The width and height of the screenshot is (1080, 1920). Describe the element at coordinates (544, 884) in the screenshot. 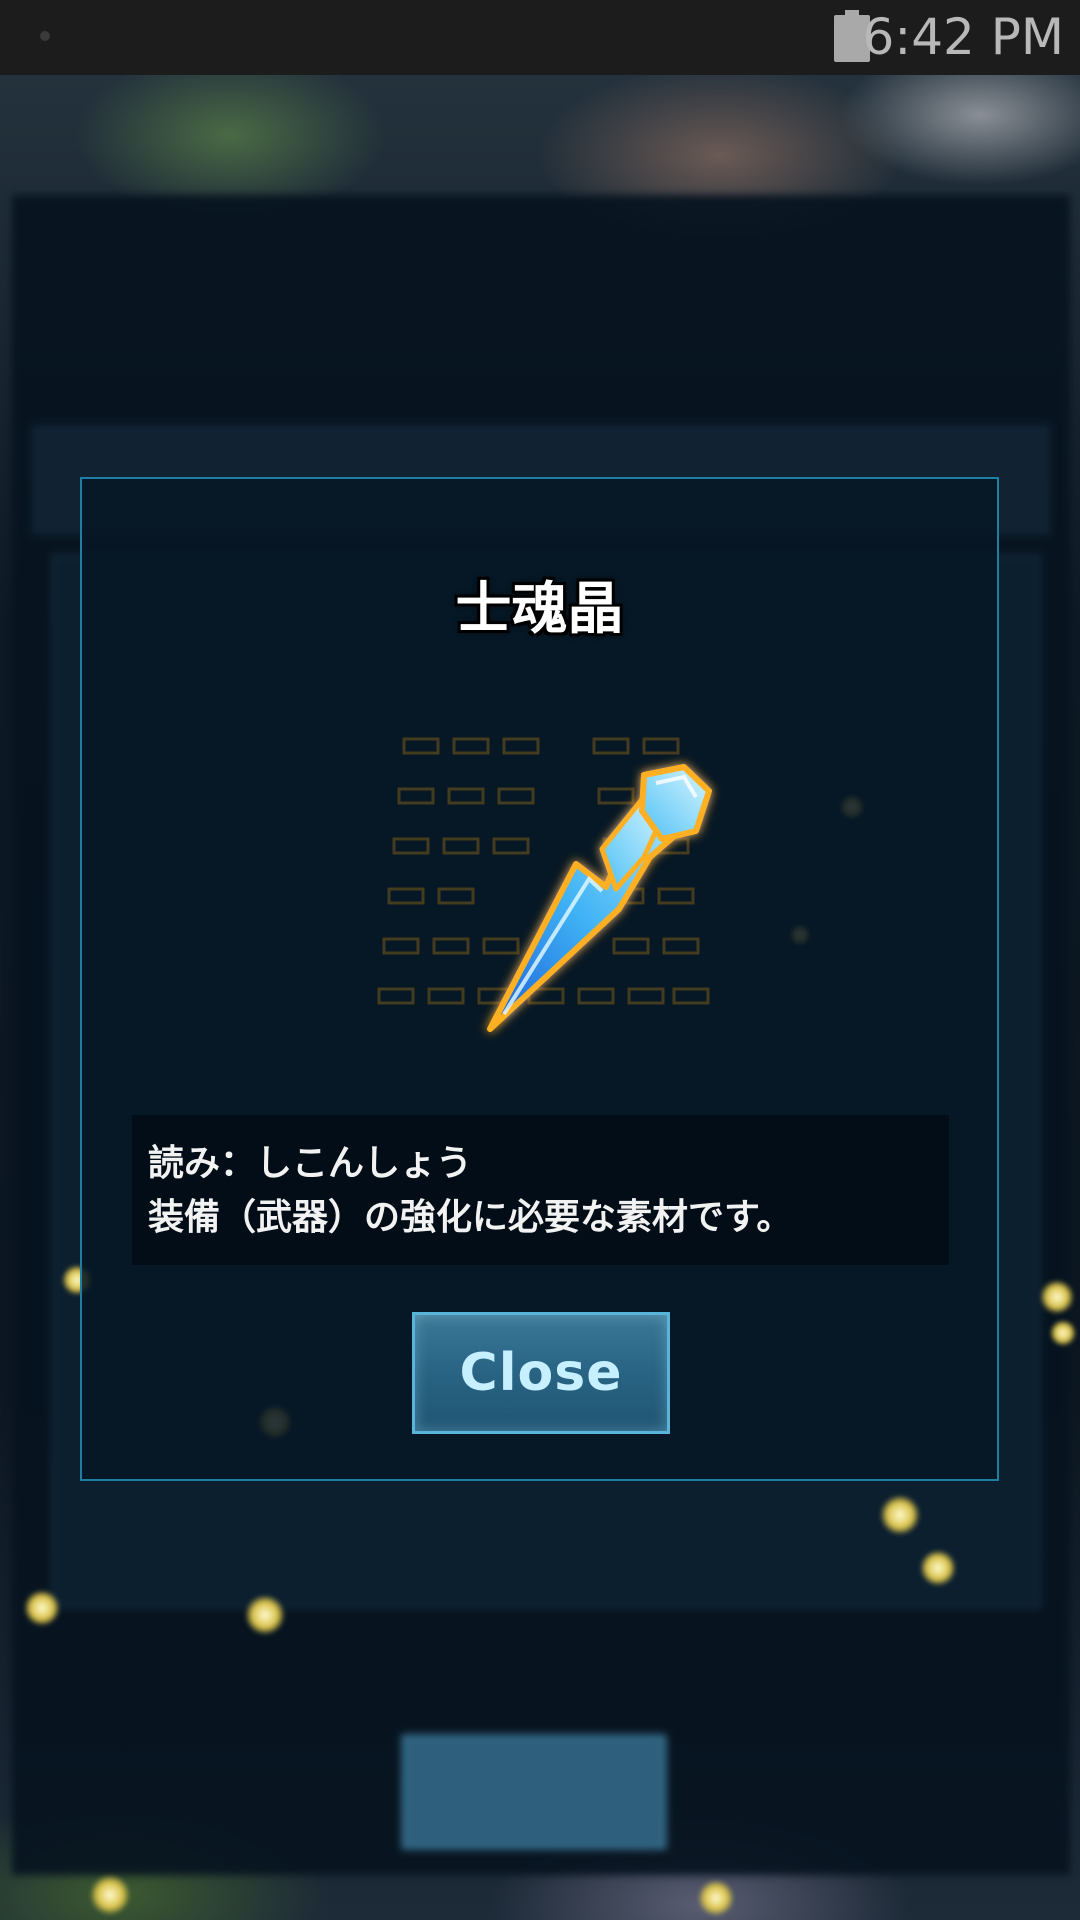

I see `blue-crystal-shard-icon` at that location.